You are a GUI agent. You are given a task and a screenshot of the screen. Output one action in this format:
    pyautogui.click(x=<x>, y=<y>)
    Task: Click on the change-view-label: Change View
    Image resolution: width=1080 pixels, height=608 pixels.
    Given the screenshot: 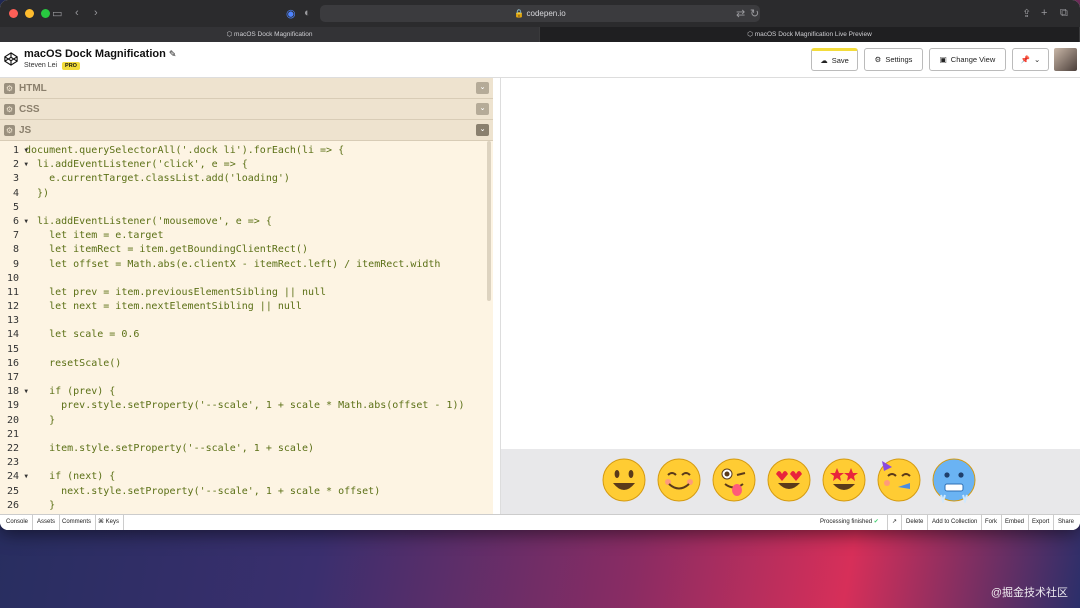 What is the action you would take?
    pyautogui.click(x=973, y=59)
    